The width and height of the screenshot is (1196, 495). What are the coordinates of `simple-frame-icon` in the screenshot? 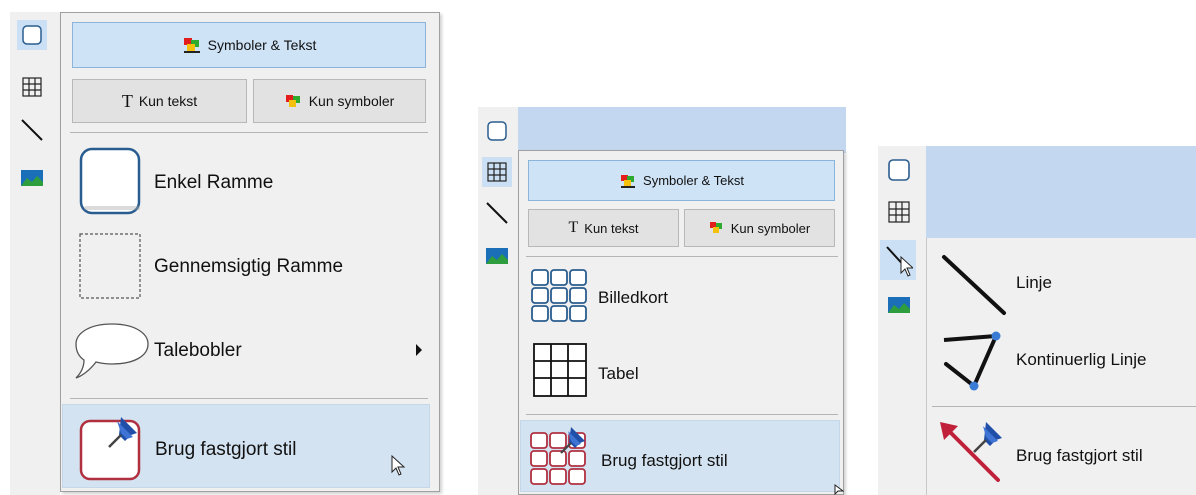 It's located at (110, 181).